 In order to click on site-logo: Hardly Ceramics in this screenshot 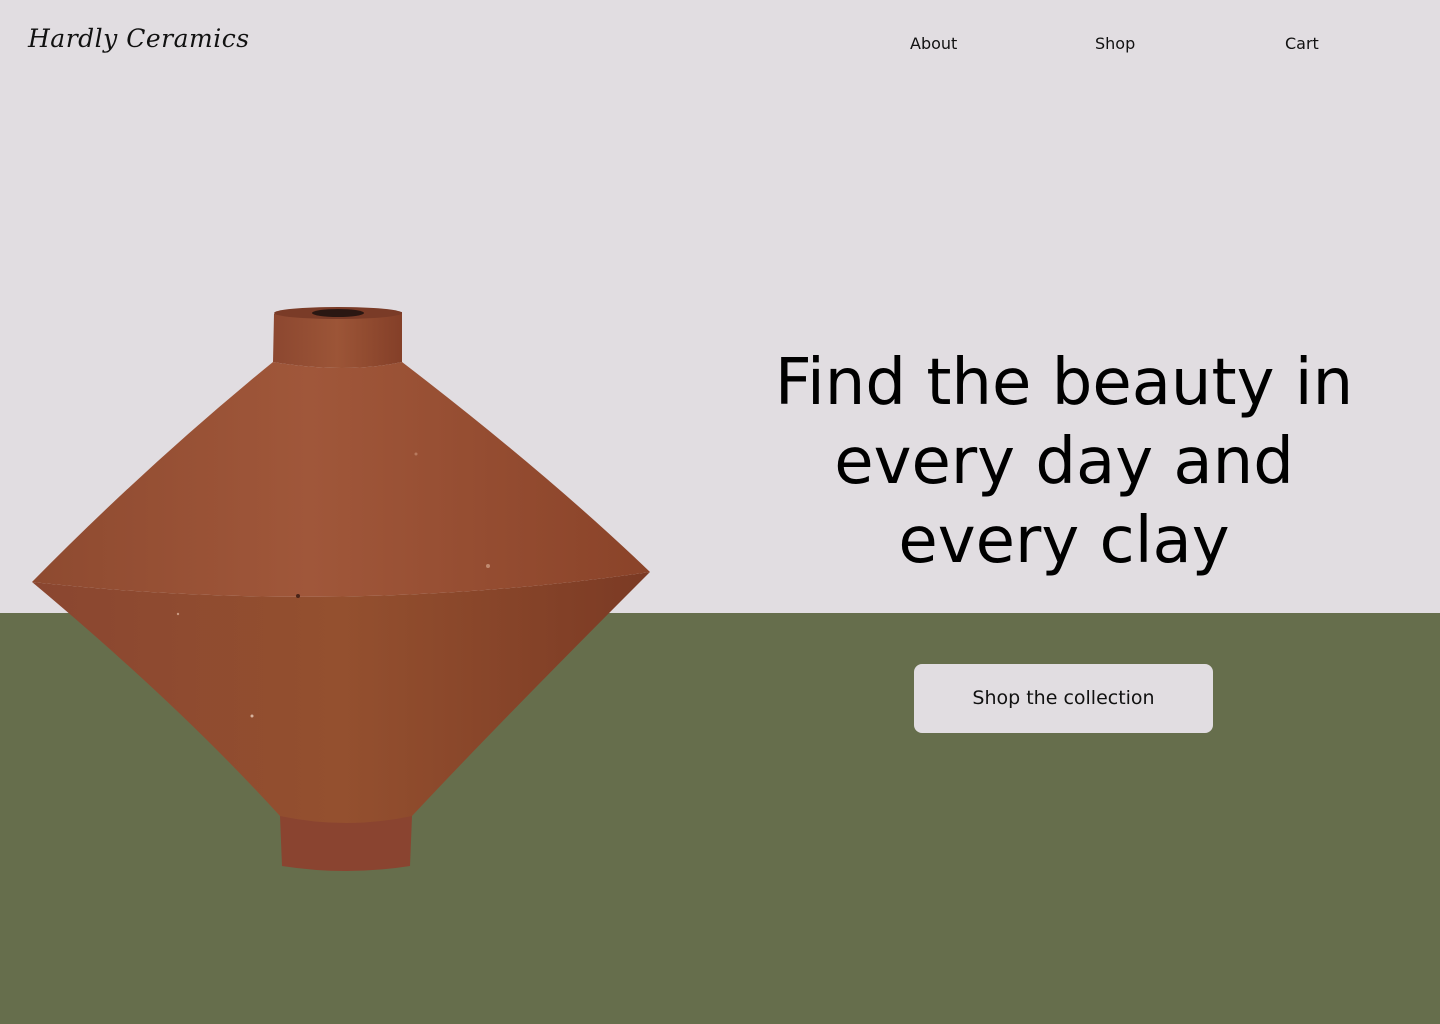, I will do `click(139, 38)`.